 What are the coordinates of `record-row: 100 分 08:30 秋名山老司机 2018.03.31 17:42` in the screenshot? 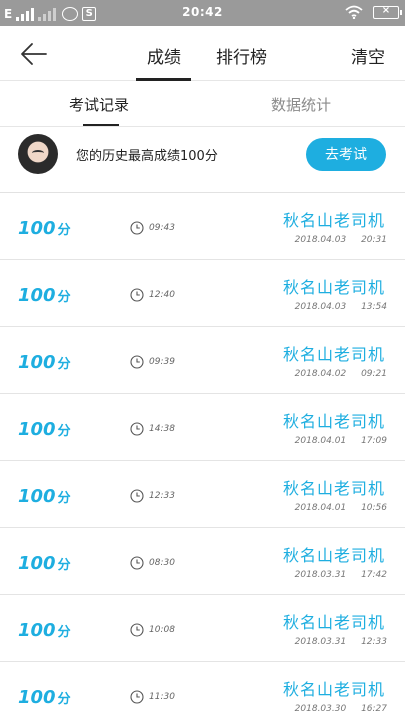 It's located at (202, 561).